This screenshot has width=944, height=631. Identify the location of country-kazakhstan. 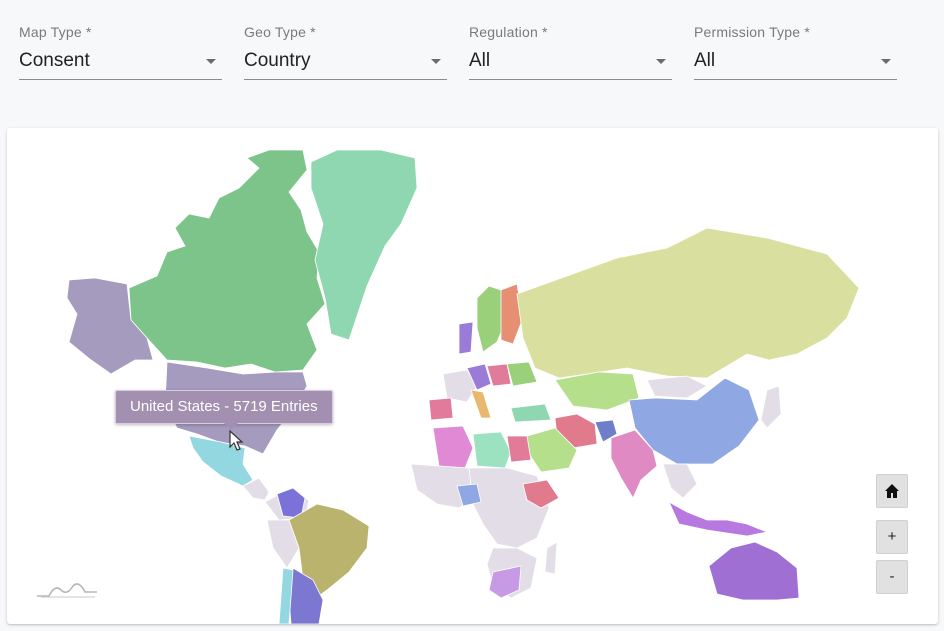
(597, 391).